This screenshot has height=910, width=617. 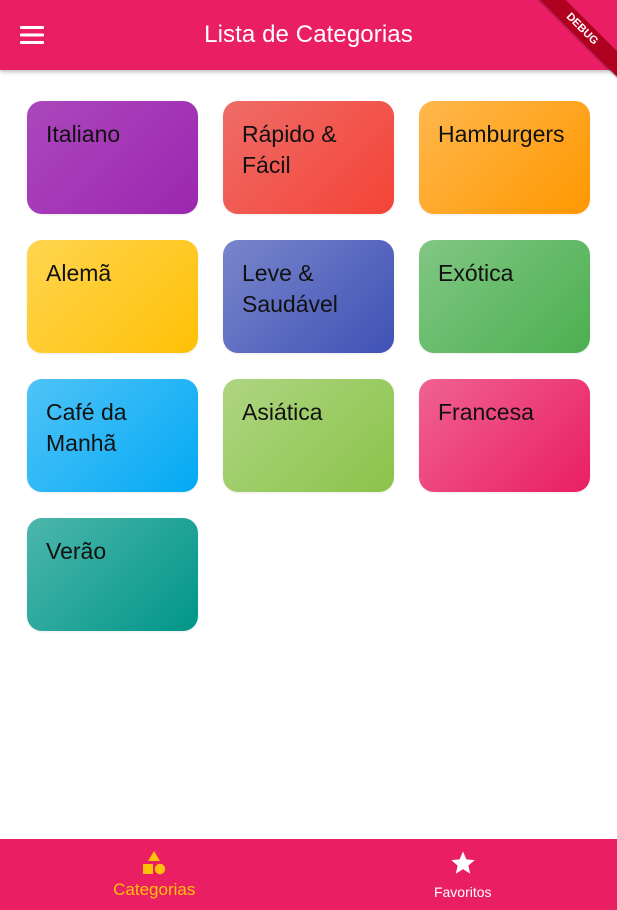 What do you see at coordinates (308, 157) in the screenshot?
I see `category-tile: Rápido & Fácil` at bounding box center [308, 157].